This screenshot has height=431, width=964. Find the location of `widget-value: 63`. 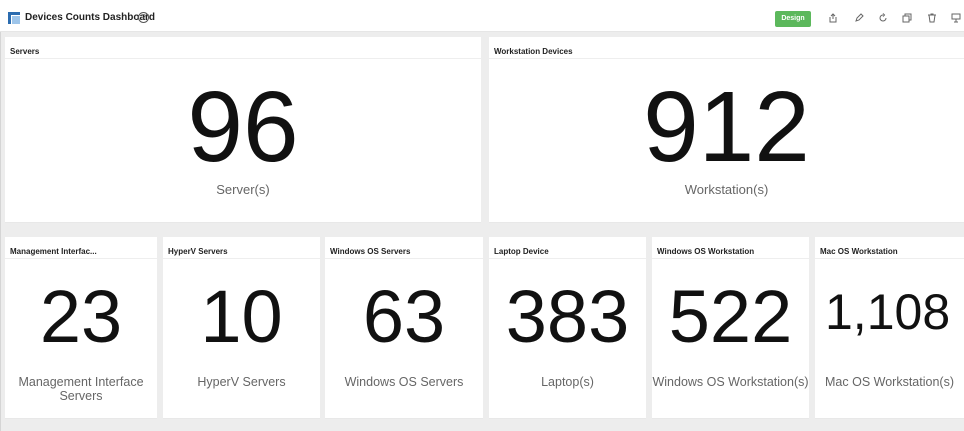

widget-value: 63 is located at coordinates (404, 316).